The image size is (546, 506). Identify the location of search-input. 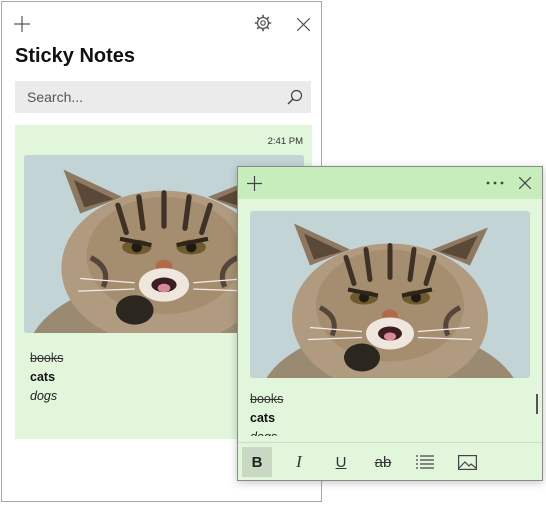
(145, 97).